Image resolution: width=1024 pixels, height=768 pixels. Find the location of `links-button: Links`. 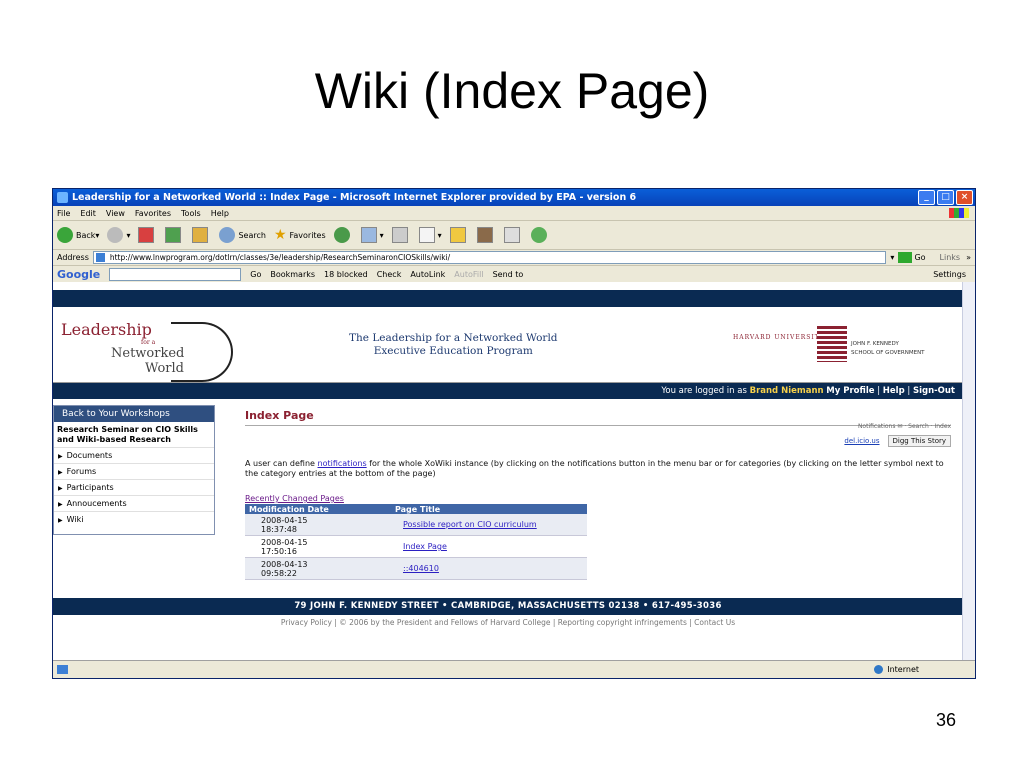

links-button: Links is located at coordinates (950, 257).